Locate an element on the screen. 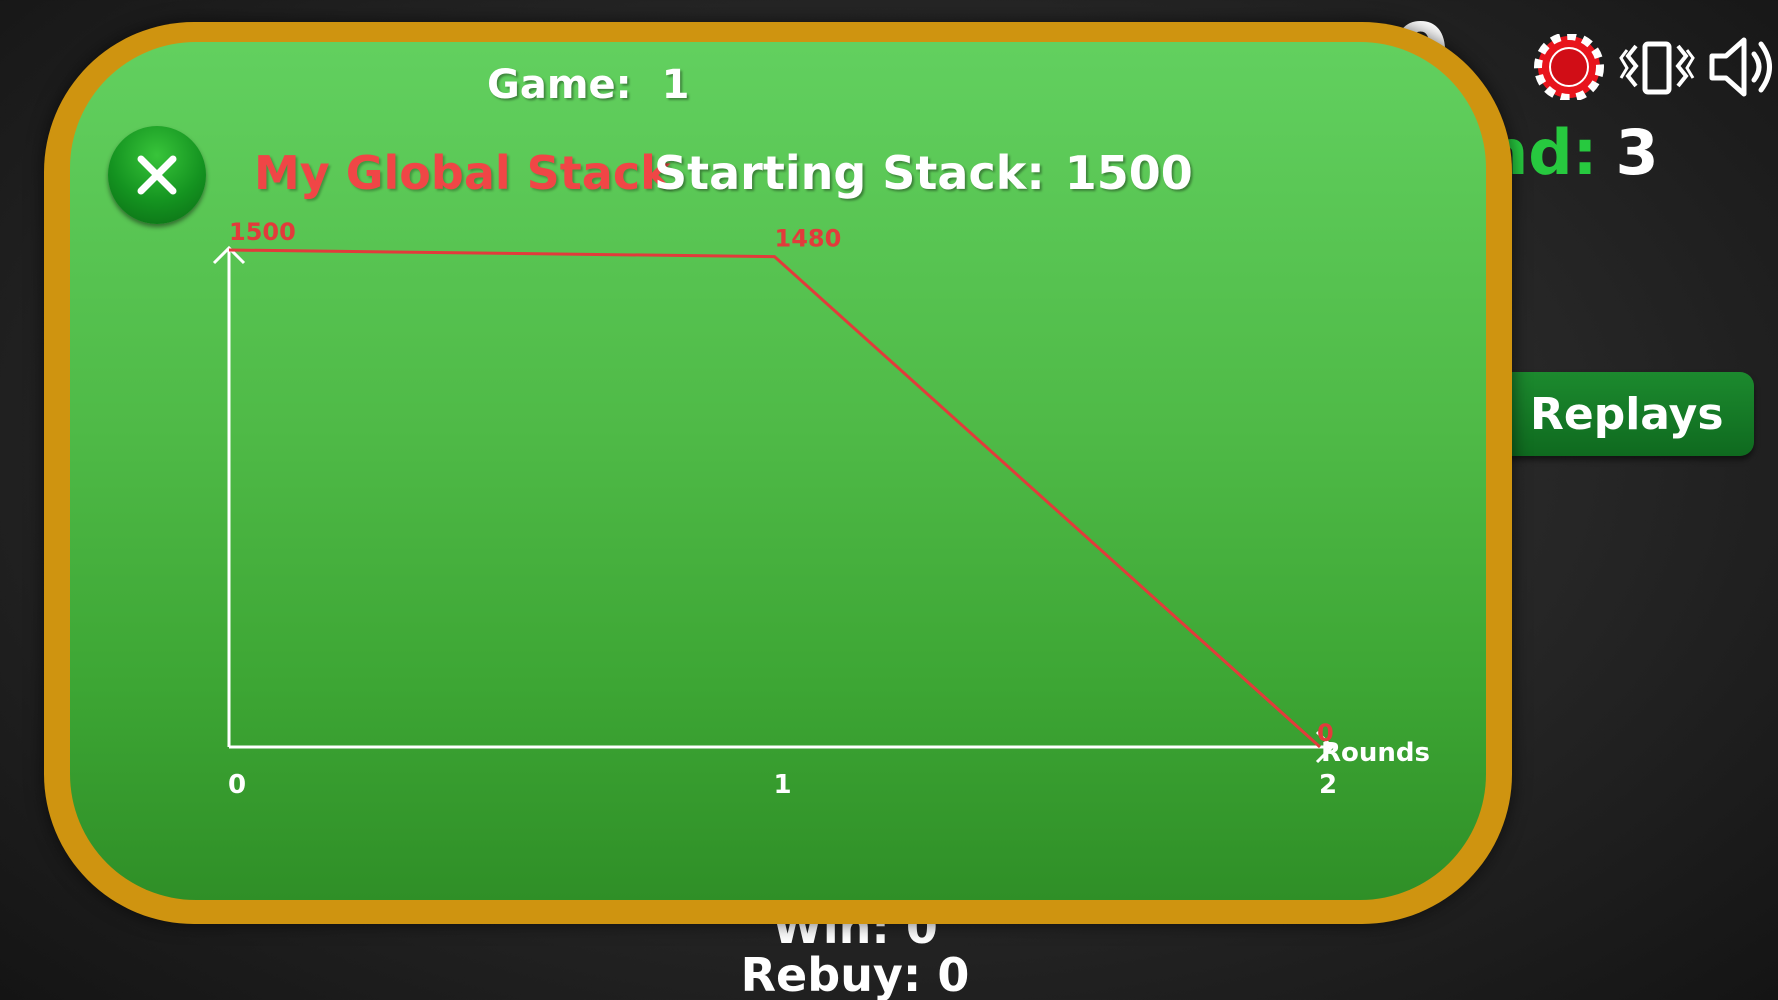 The height and width of the screenshot is (1000, 1778). x-tick-label: 2 is located at coordinates (1328, 785).